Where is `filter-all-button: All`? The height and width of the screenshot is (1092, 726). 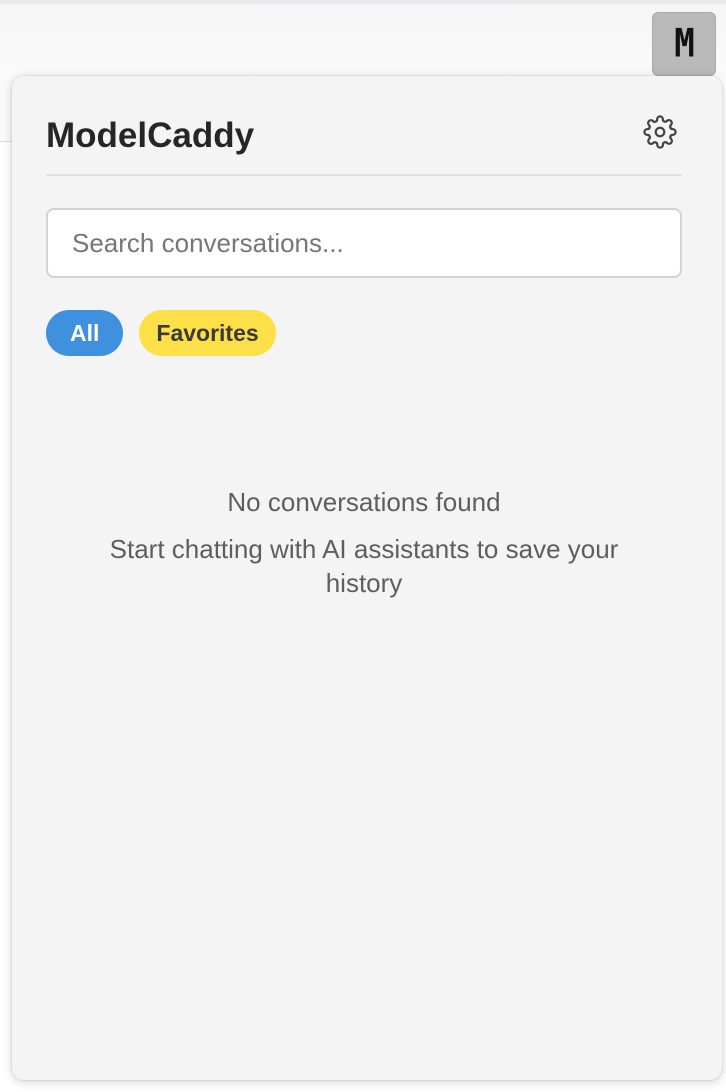
filter-all-button: All is located at coordinates (85, 333).